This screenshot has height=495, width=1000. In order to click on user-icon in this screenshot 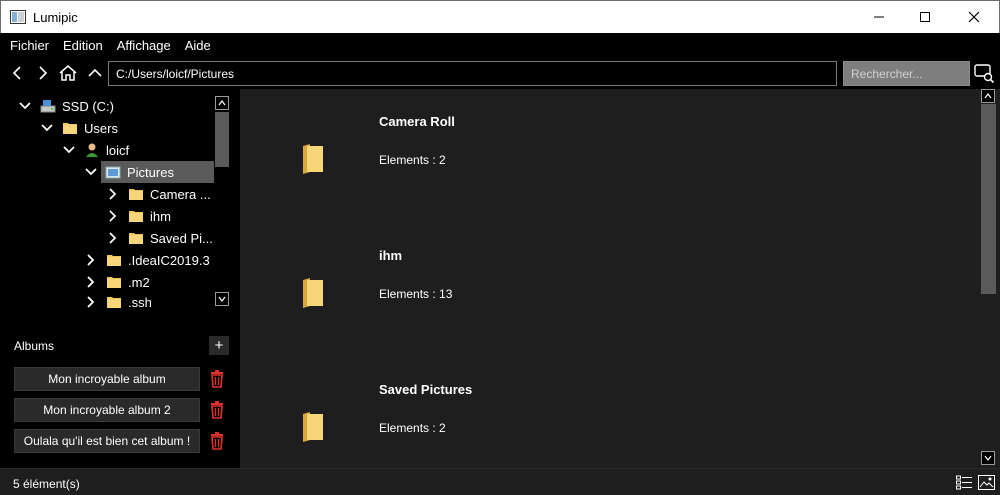, I will do `click(92, 150)`.